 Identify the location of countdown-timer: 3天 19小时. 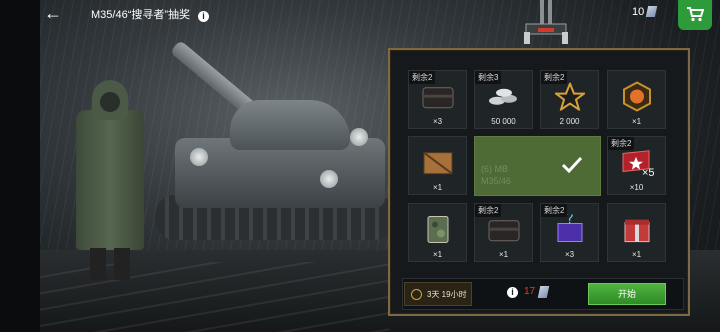
(438, 294).